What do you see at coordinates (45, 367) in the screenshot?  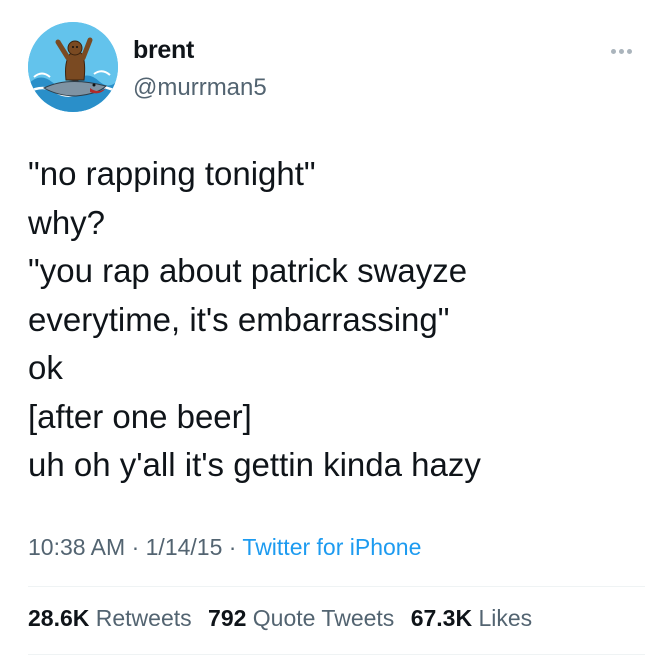 I see `tweet-line: ok` at bounding box center [45, 367].